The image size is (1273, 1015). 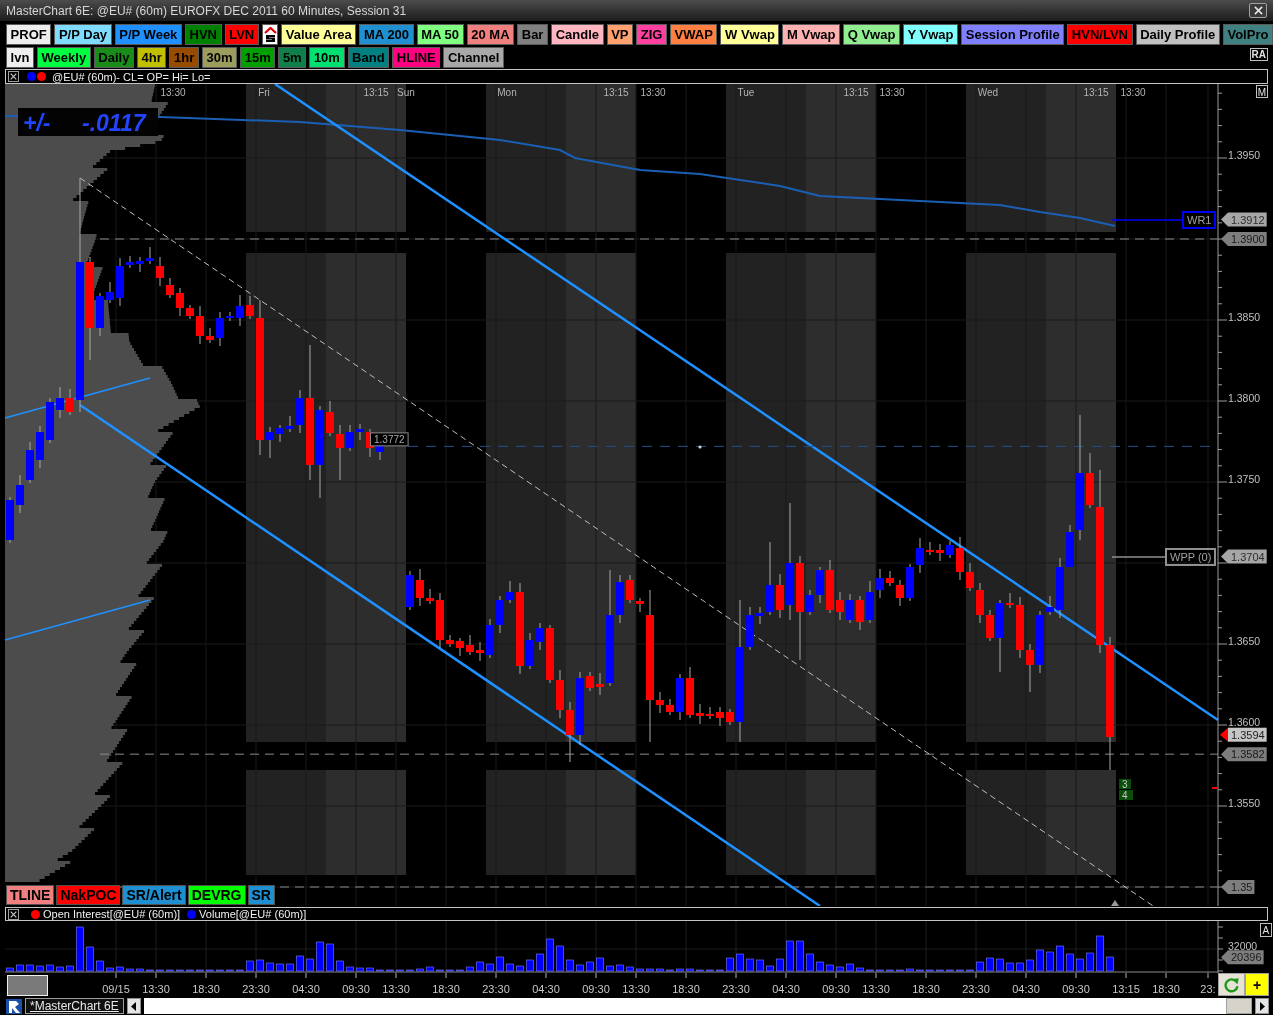 What do you see at coordinates (1243, 734) in the screenshot?
I see `price-flag: 1.3594` at bounding box center [1243, 734].